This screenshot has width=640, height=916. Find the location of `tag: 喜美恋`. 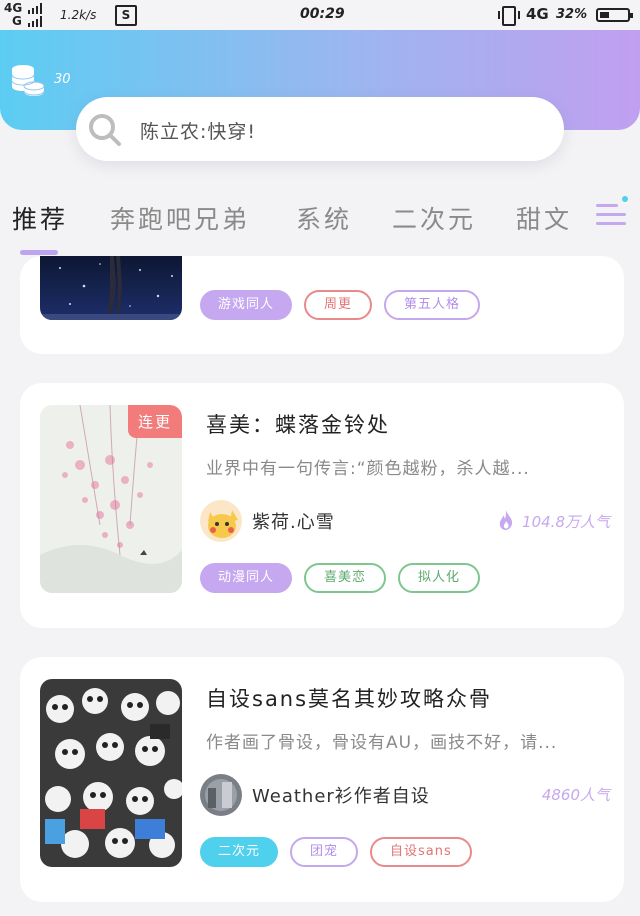

tag: 喜美恋 is located at coordinates (345, 578).